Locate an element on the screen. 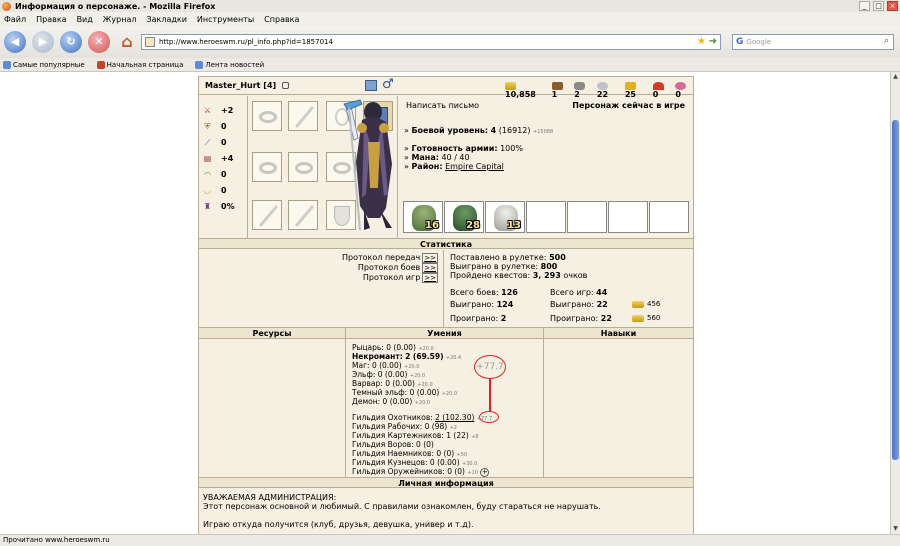 The image size is (900, 546). guild-gunsmiths: Гильдия Оружейников: 0 (0) +10 + is located at coordinates (421, 472).